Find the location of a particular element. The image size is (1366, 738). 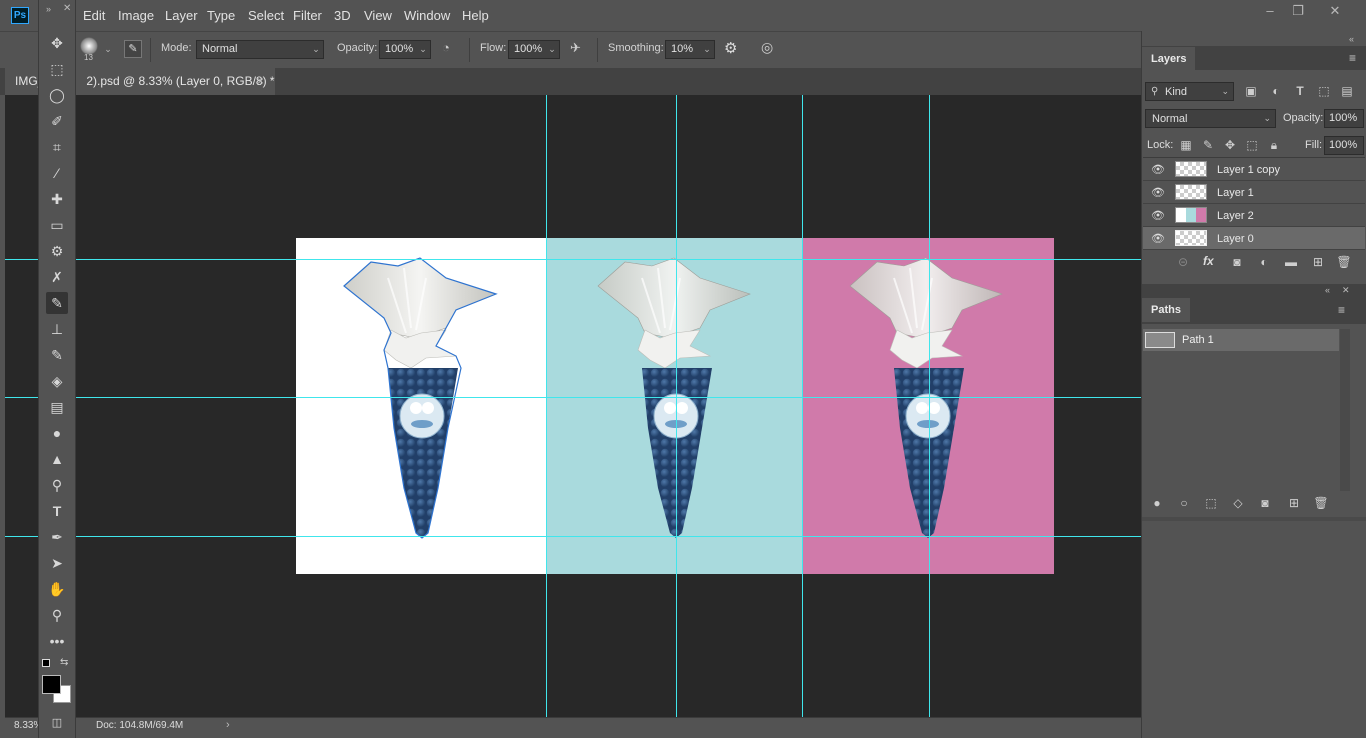

make-work-path-icon: ◇ is located at coordinates (1238, 503).